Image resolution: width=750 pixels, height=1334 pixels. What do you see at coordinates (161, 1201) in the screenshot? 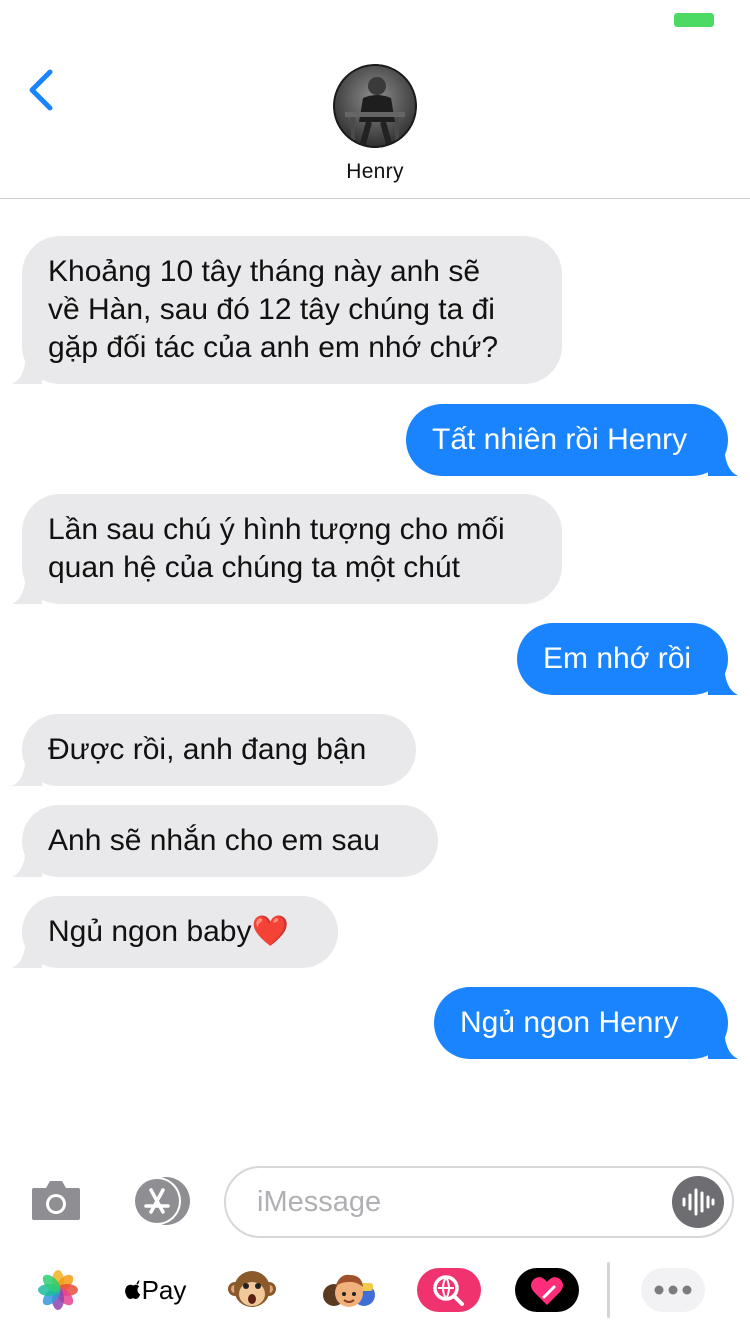
I see `app-store-icon` at bounding box center [161, 1201].